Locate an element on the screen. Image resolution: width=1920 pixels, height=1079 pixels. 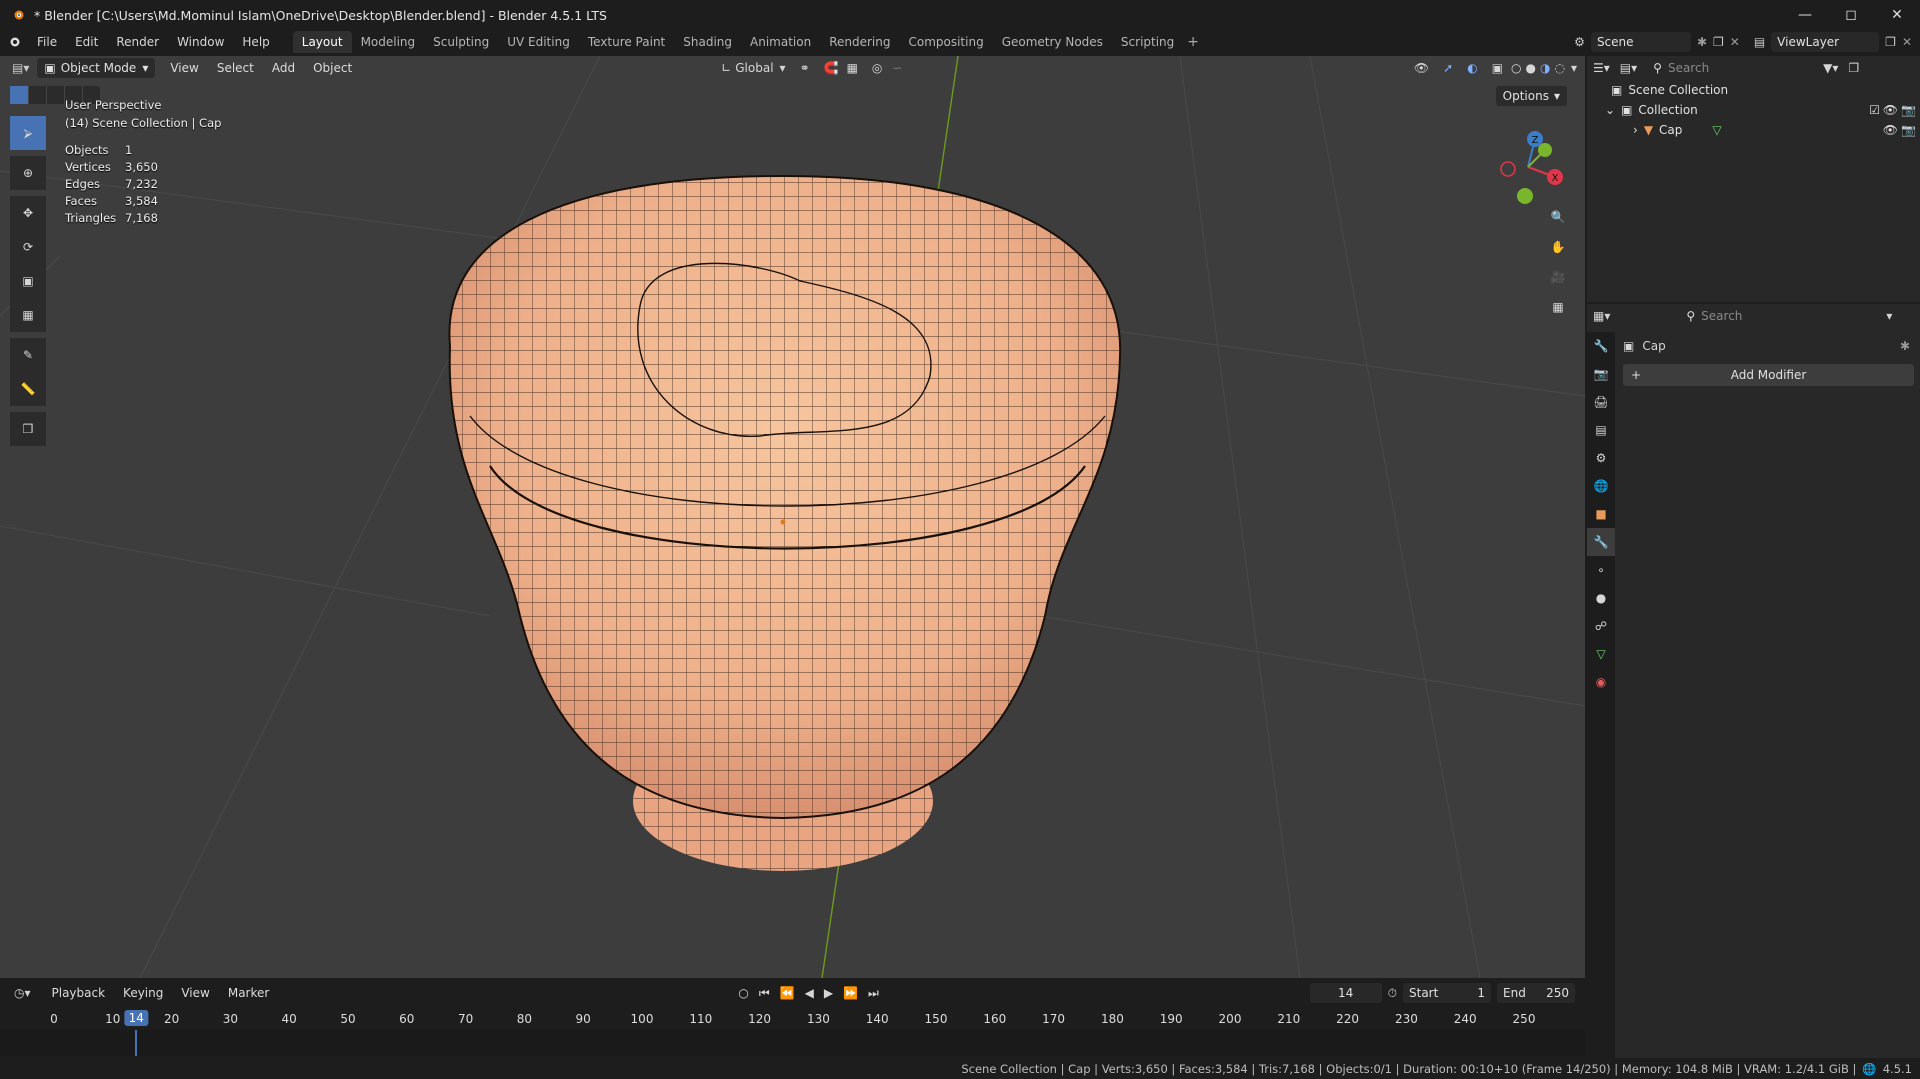
timeline-menu-view: View is located at coordinates (195, 993).